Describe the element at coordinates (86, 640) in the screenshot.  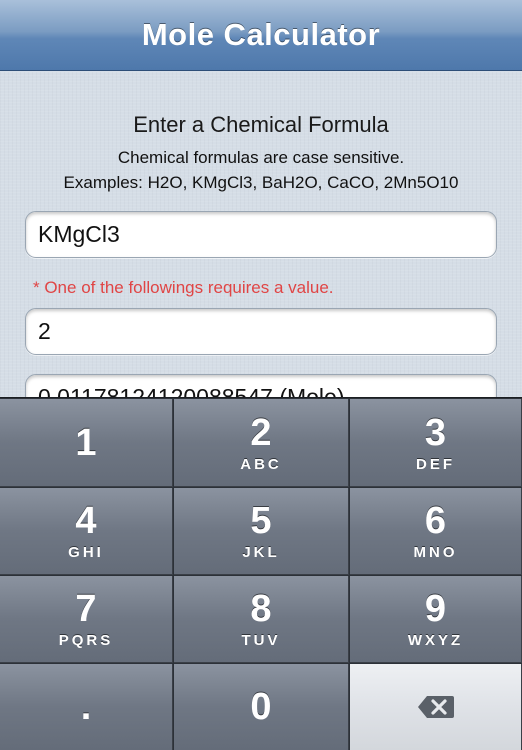
I see `key-letters: PQRS` at that location.